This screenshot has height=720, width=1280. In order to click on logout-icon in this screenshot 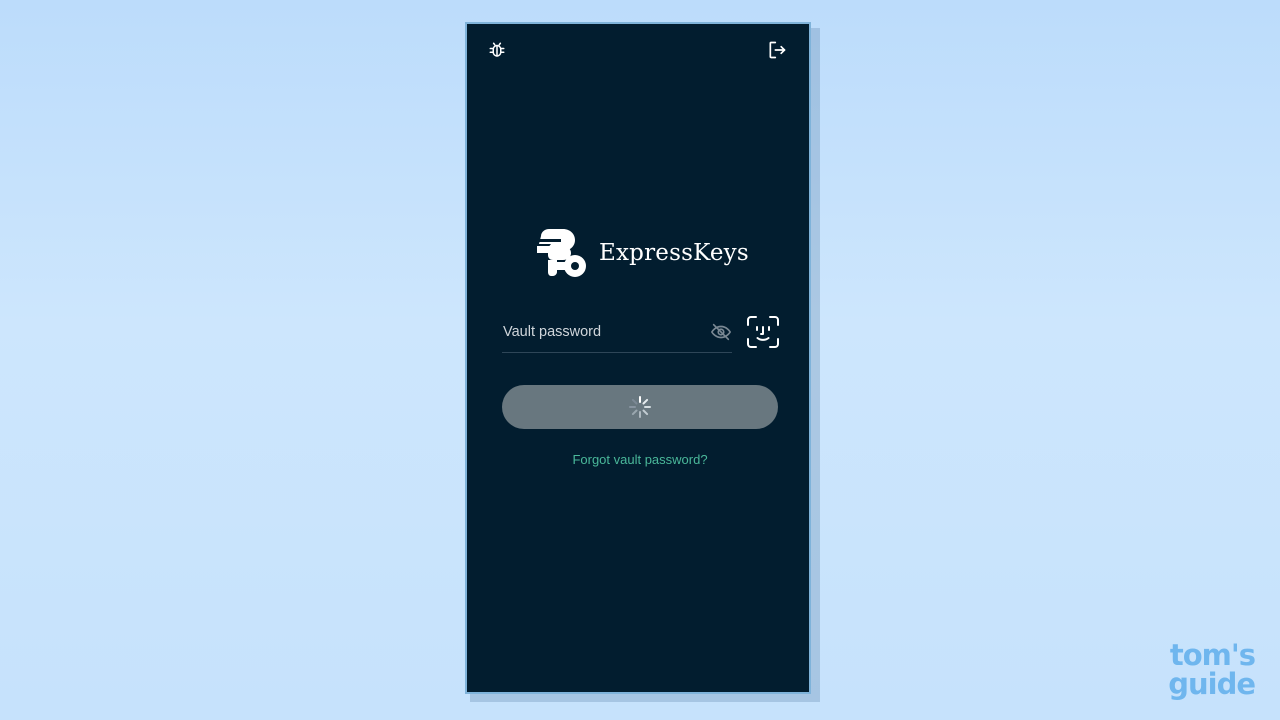, I will do `click(777, 50)`.